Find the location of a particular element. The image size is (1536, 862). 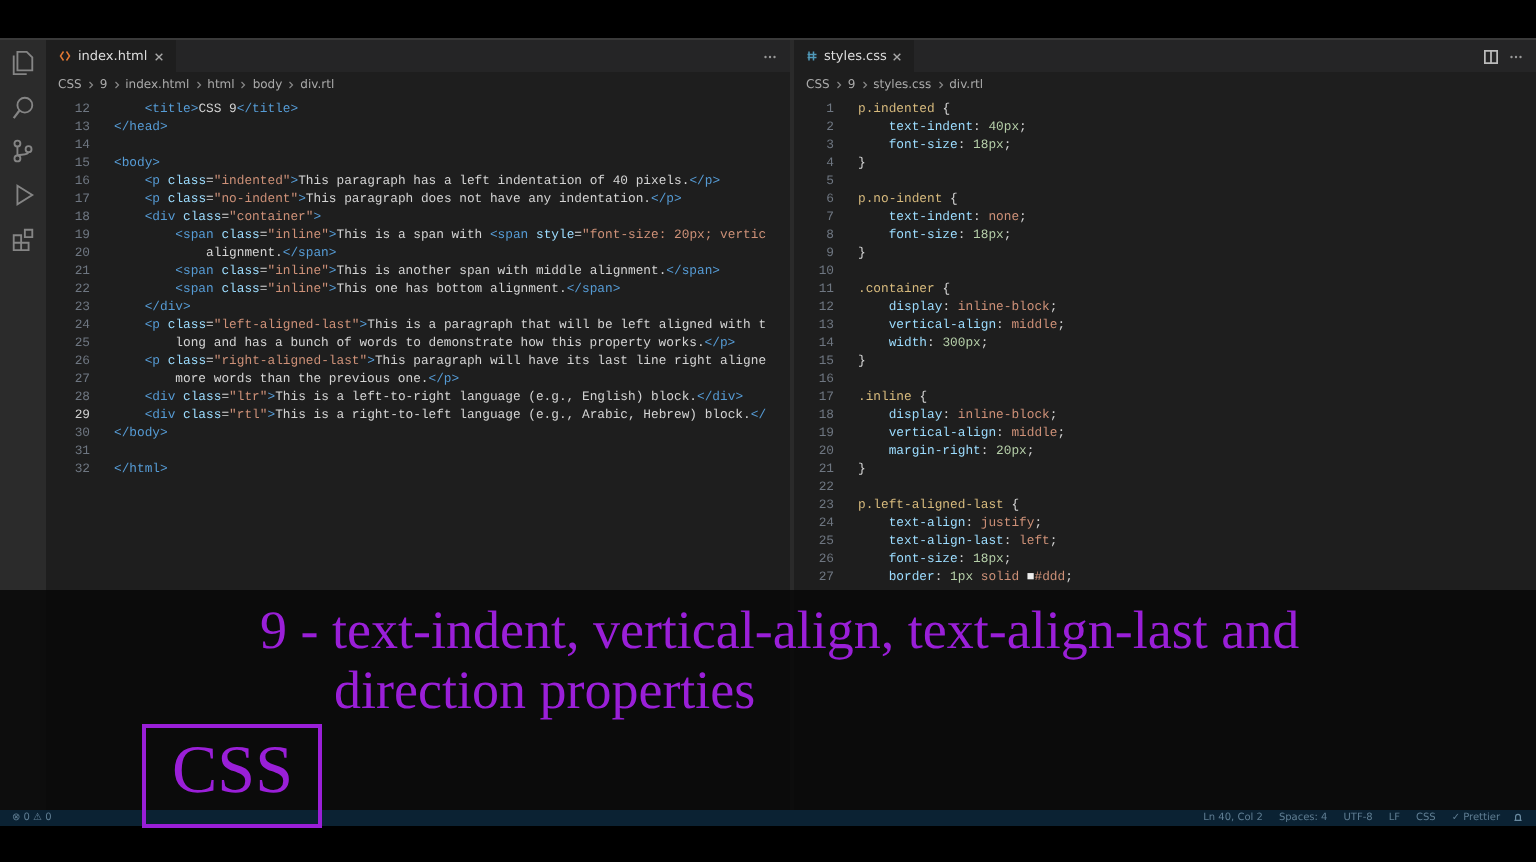

code-brackets-icon is located at coordinates (65, 56).